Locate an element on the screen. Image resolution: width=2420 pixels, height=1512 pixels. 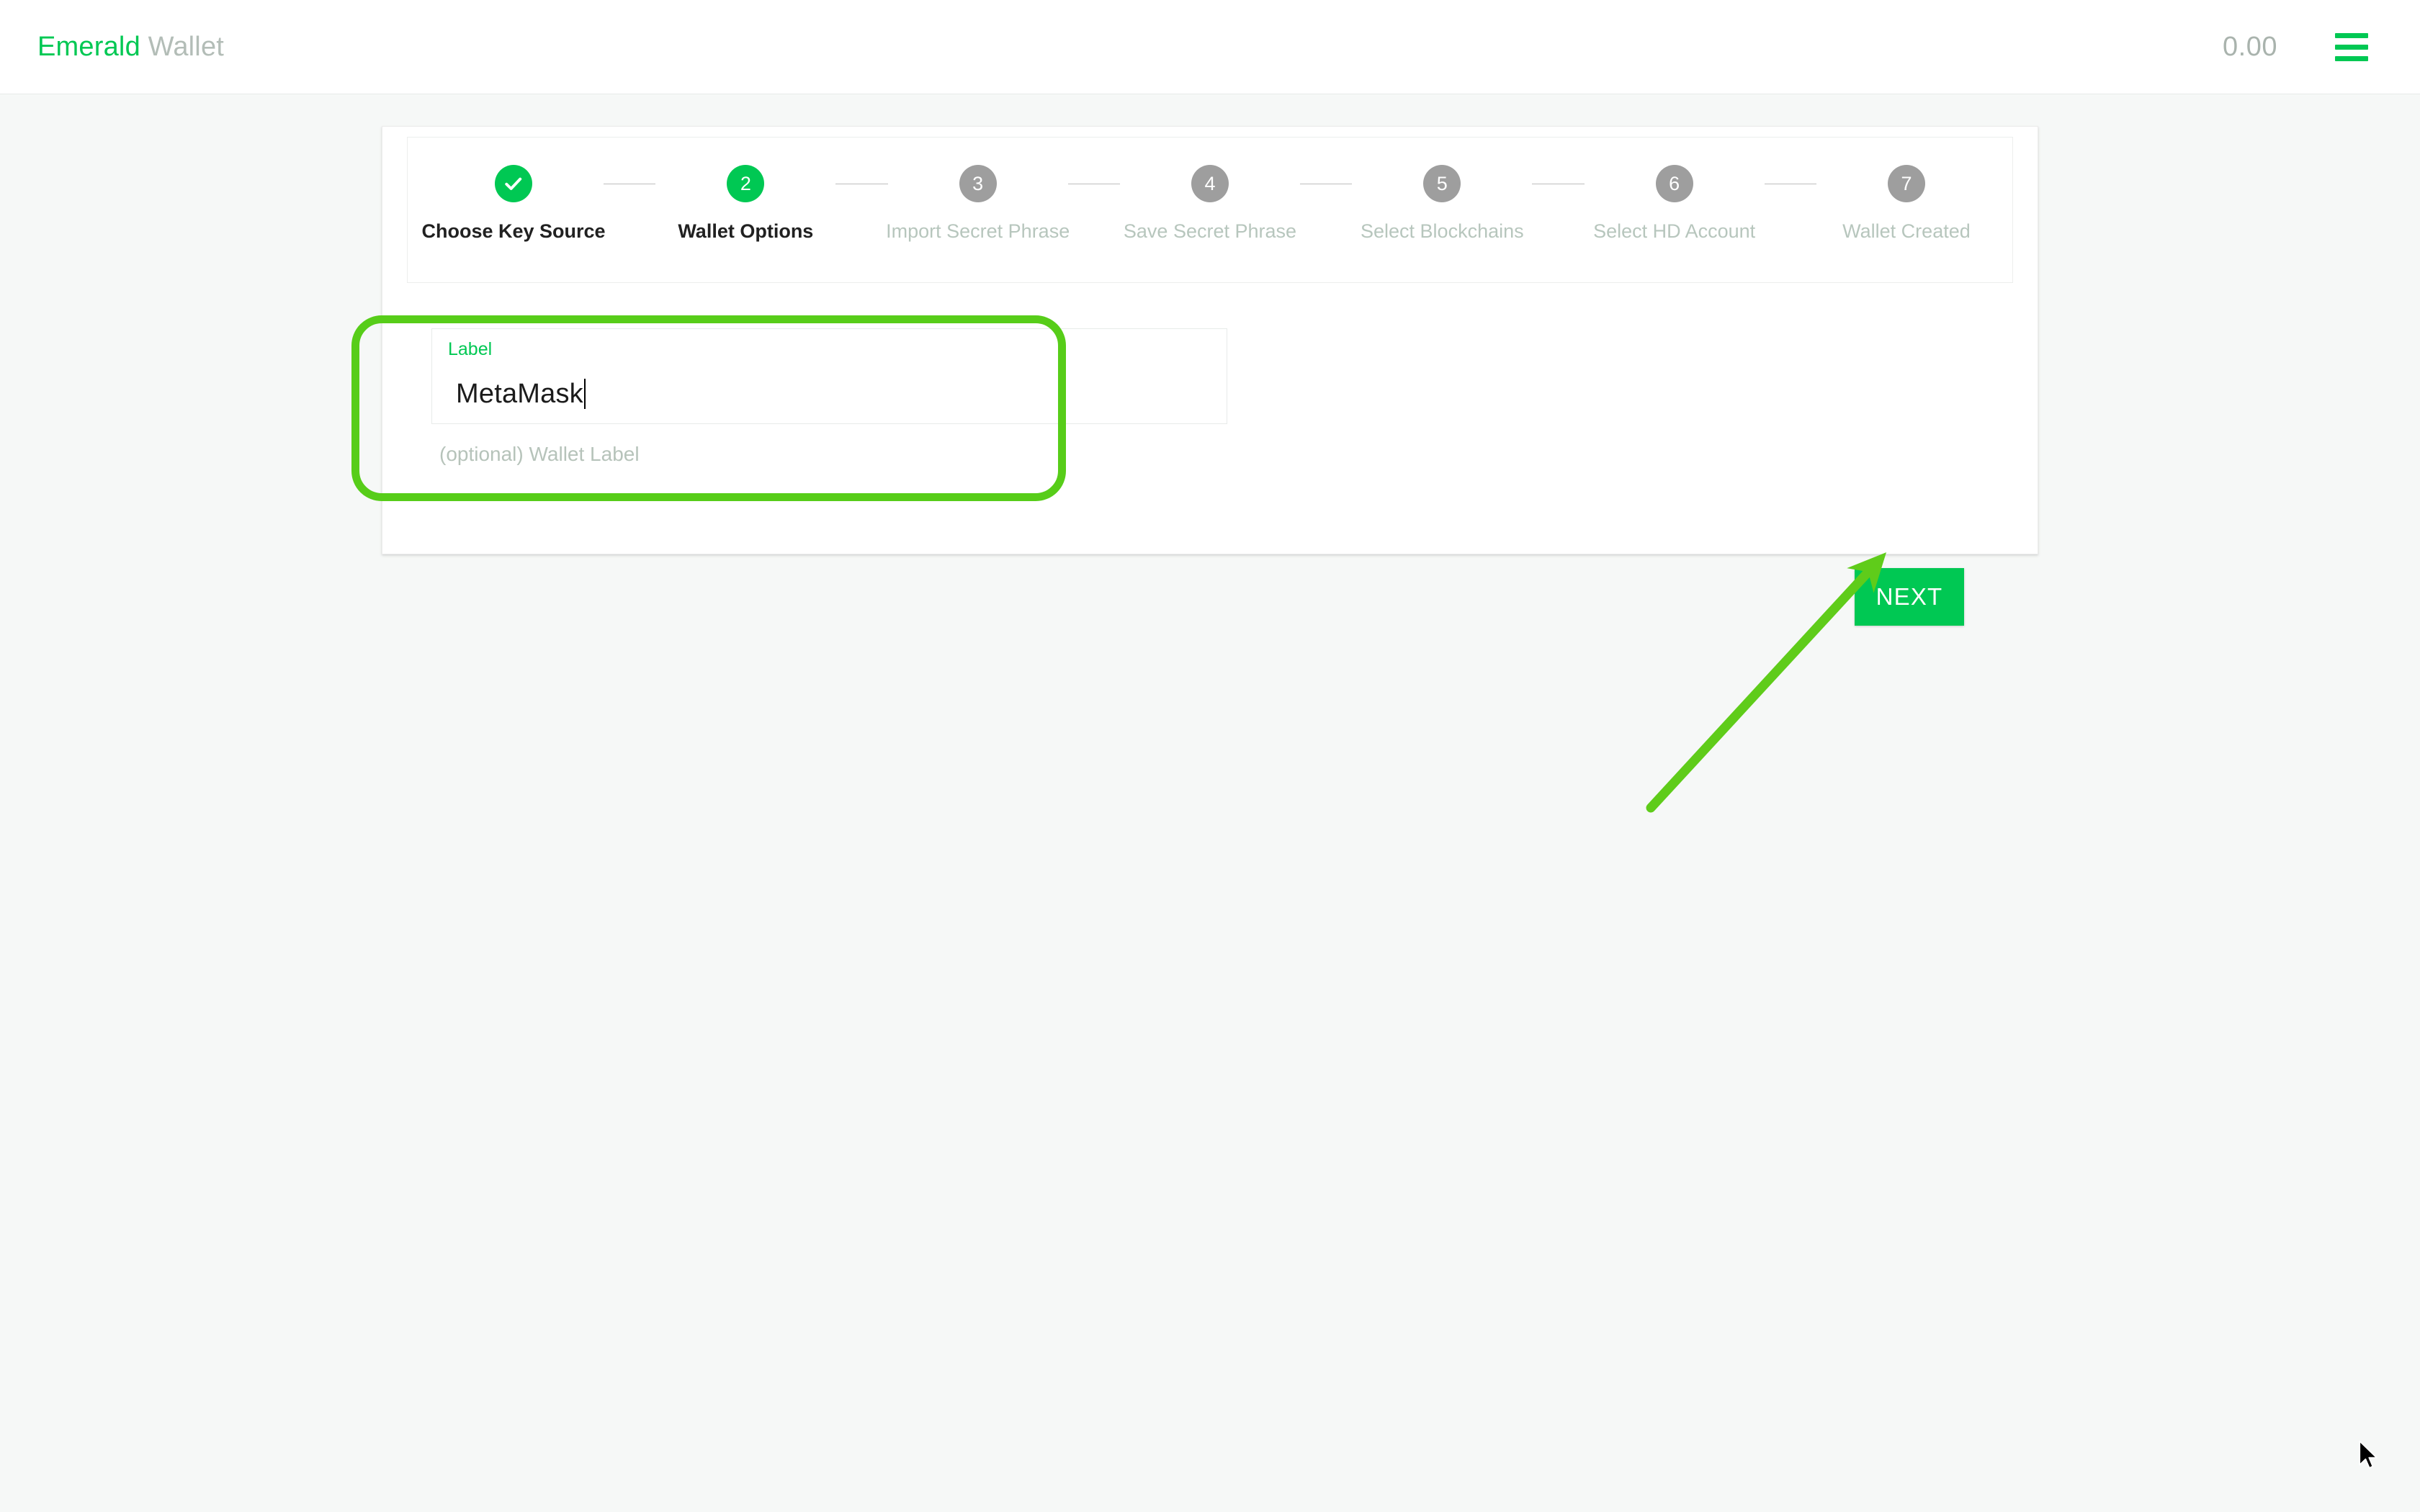
step-label-5: Select Blockchains is located at coordinates (1442, 231).